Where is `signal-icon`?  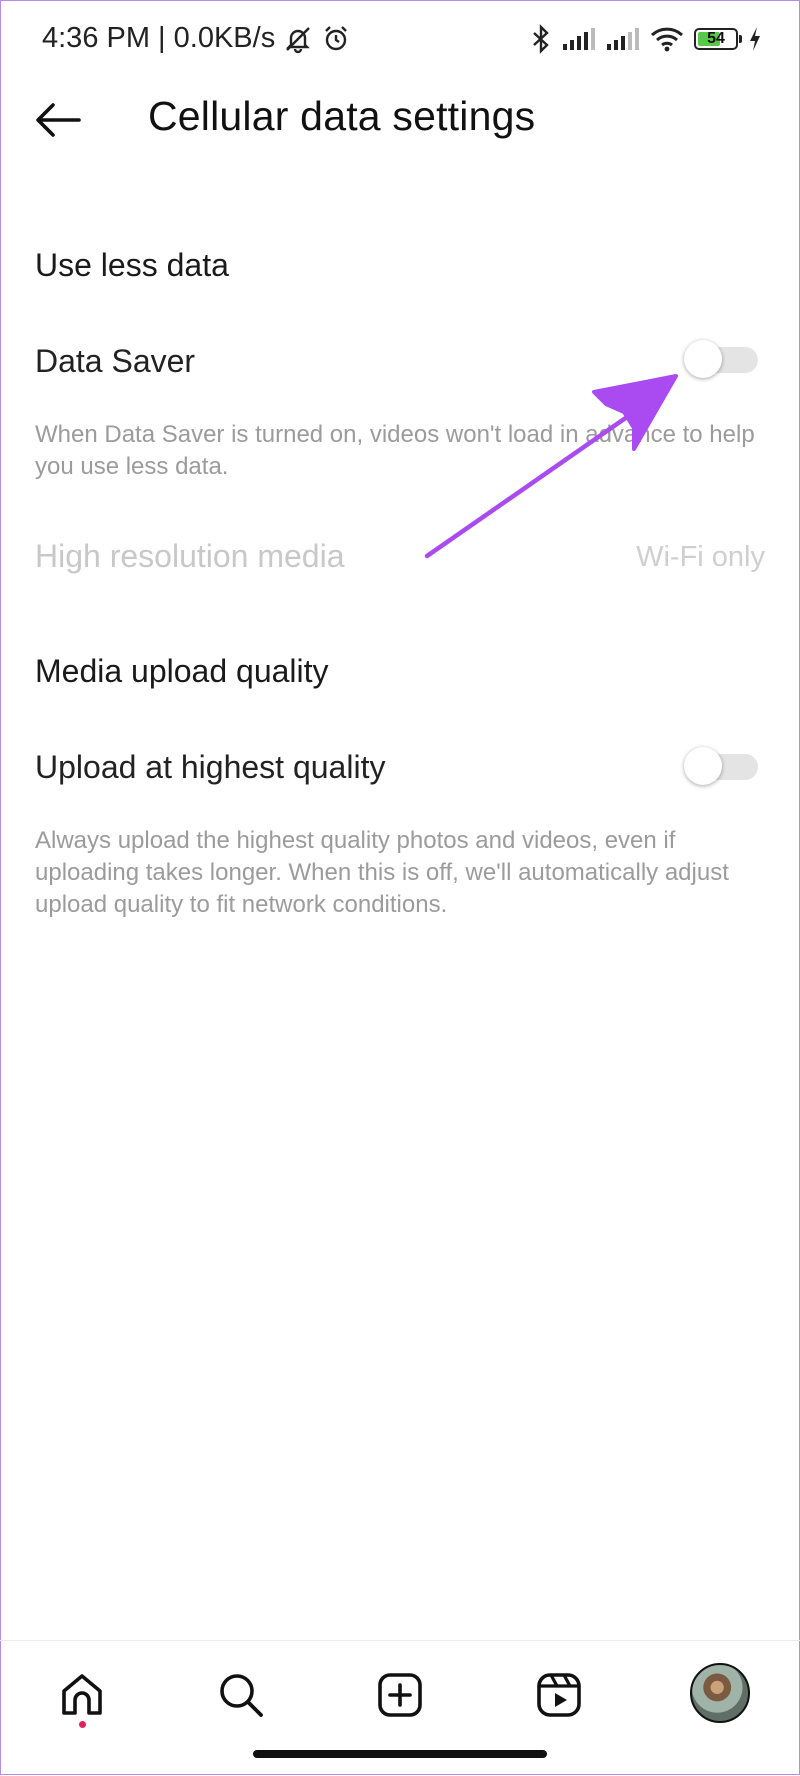
signal-icon is located at coordinates (579, 39).